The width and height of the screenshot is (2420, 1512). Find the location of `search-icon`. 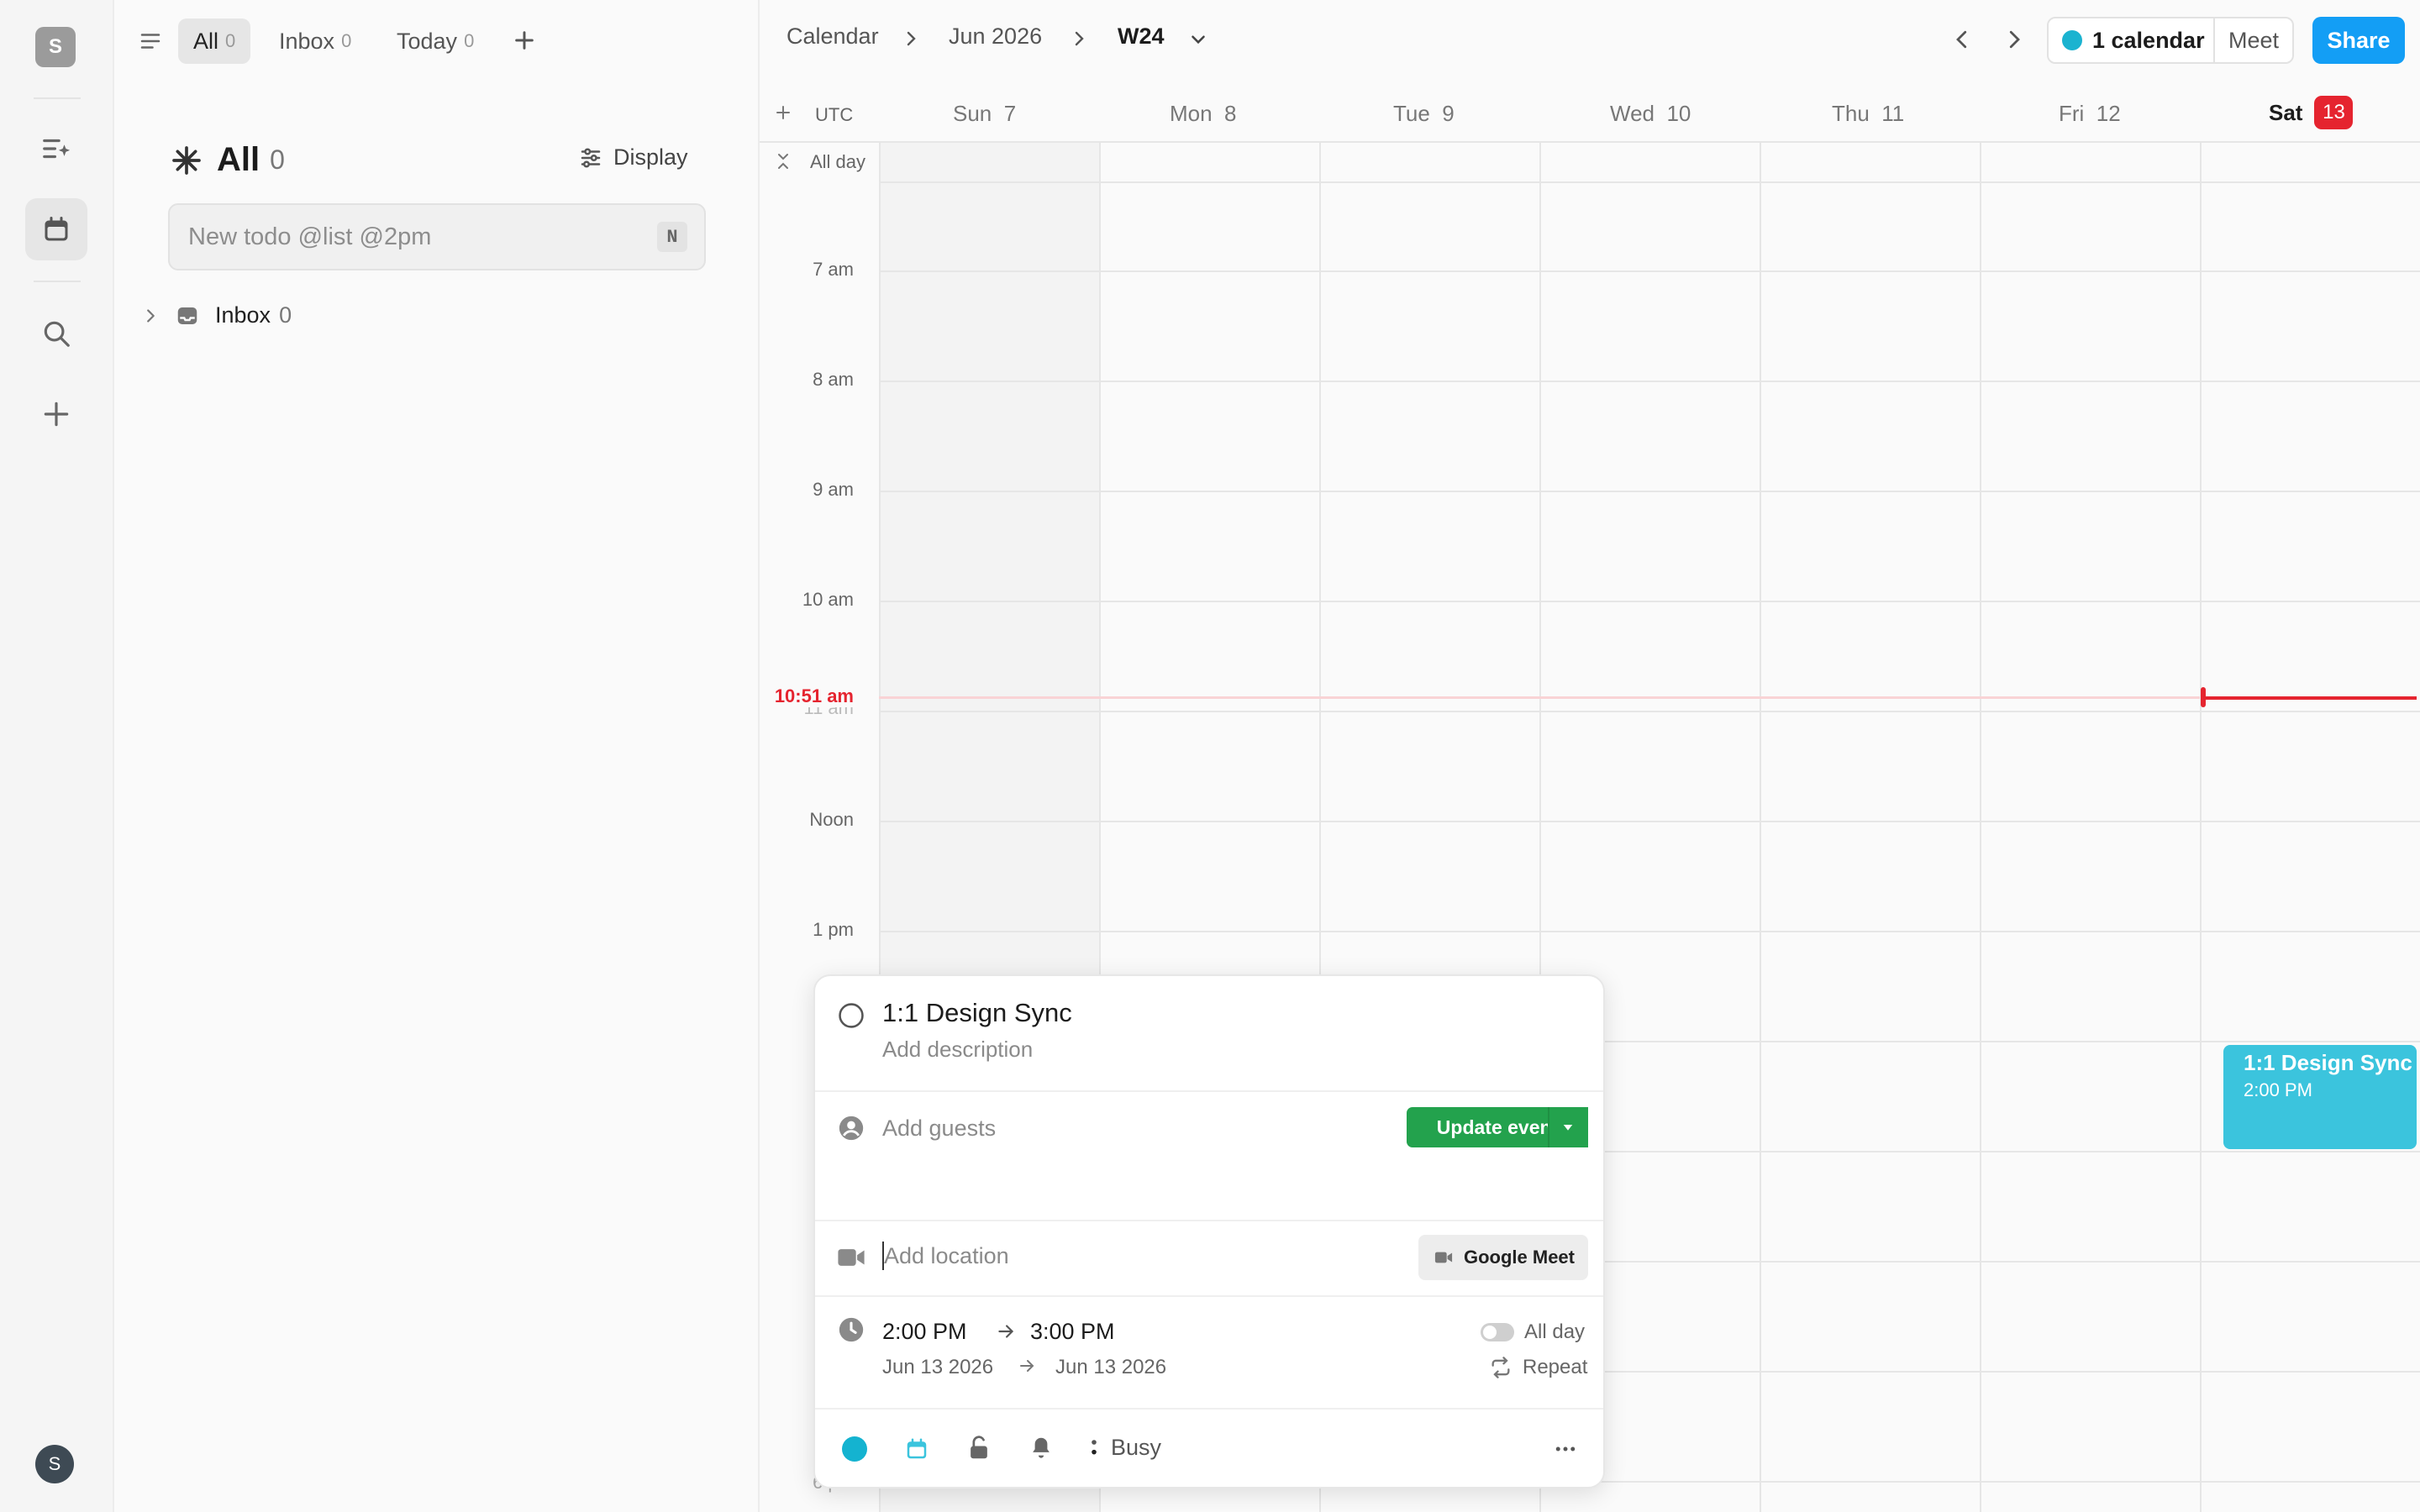

search-icon is located at coordinates (57, 334).